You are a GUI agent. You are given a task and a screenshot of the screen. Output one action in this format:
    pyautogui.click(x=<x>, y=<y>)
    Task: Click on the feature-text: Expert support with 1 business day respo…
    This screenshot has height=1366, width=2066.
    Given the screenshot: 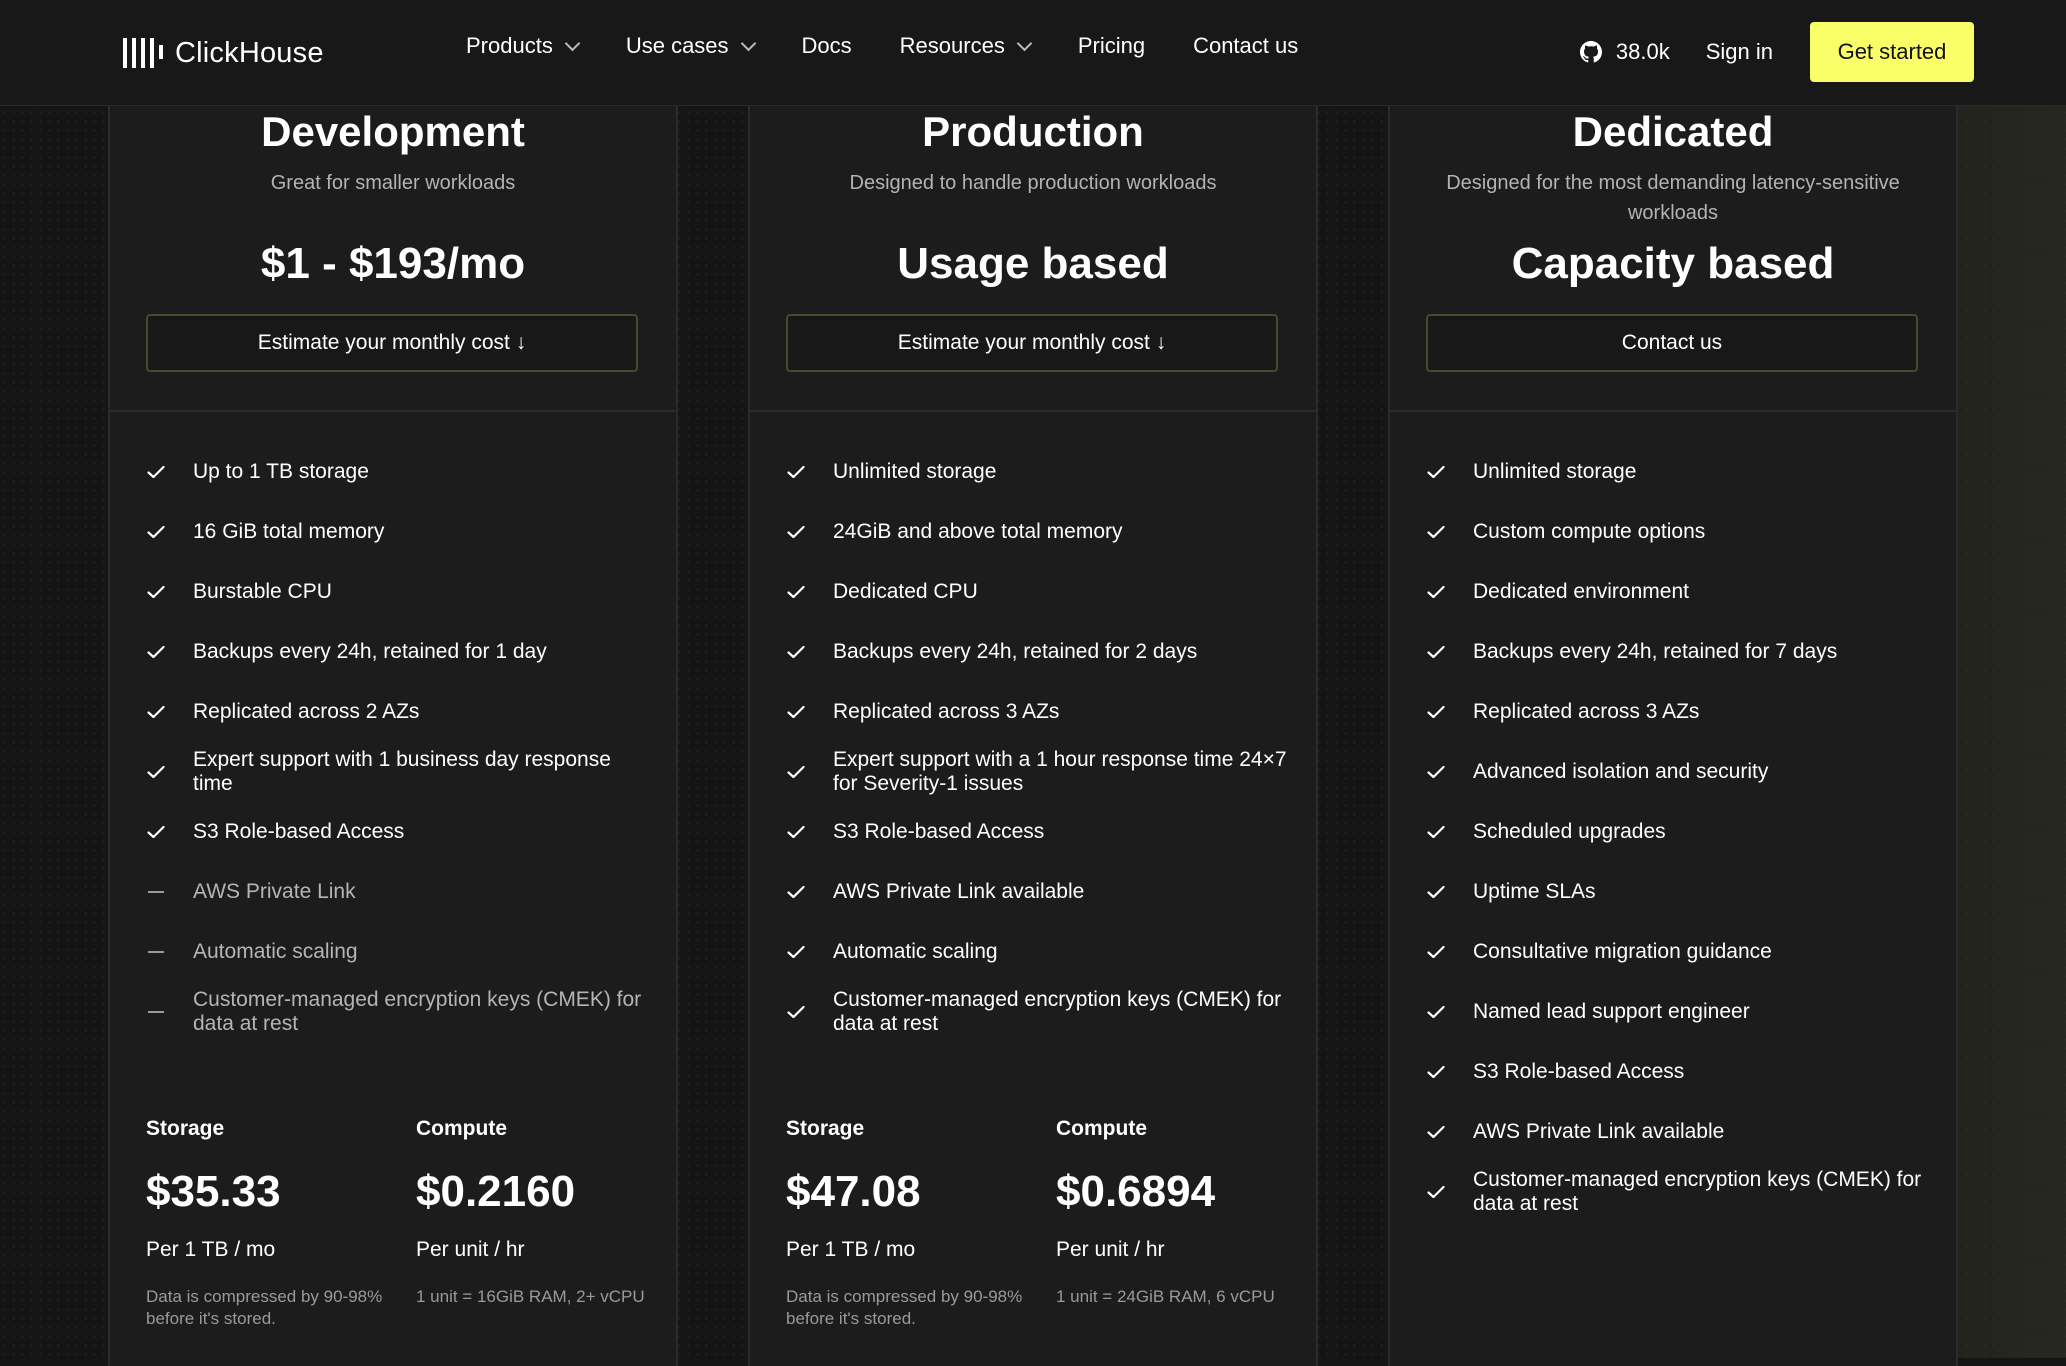 What is the action you would take?
    pyautogui.click(x=402, y=771)
    